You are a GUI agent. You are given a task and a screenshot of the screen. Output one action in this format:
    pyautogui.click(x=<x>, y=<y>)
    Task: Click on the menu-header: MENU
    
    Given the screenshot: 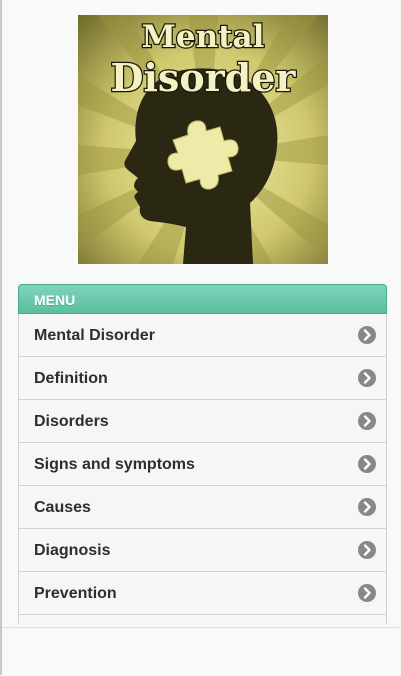 What is the action you would take?
    pyautogui.click(x=202, y=299)
    